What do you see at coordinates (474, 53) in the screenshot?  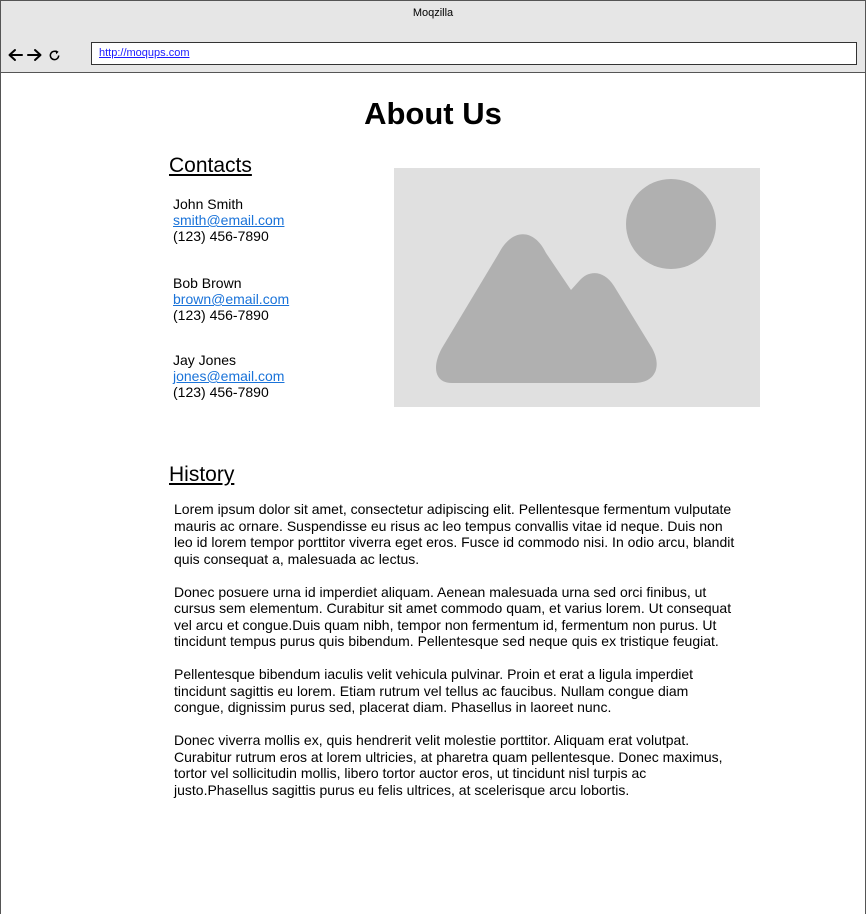 I see `address-bar: http://moqups.com` at bounding box center [474, 53].